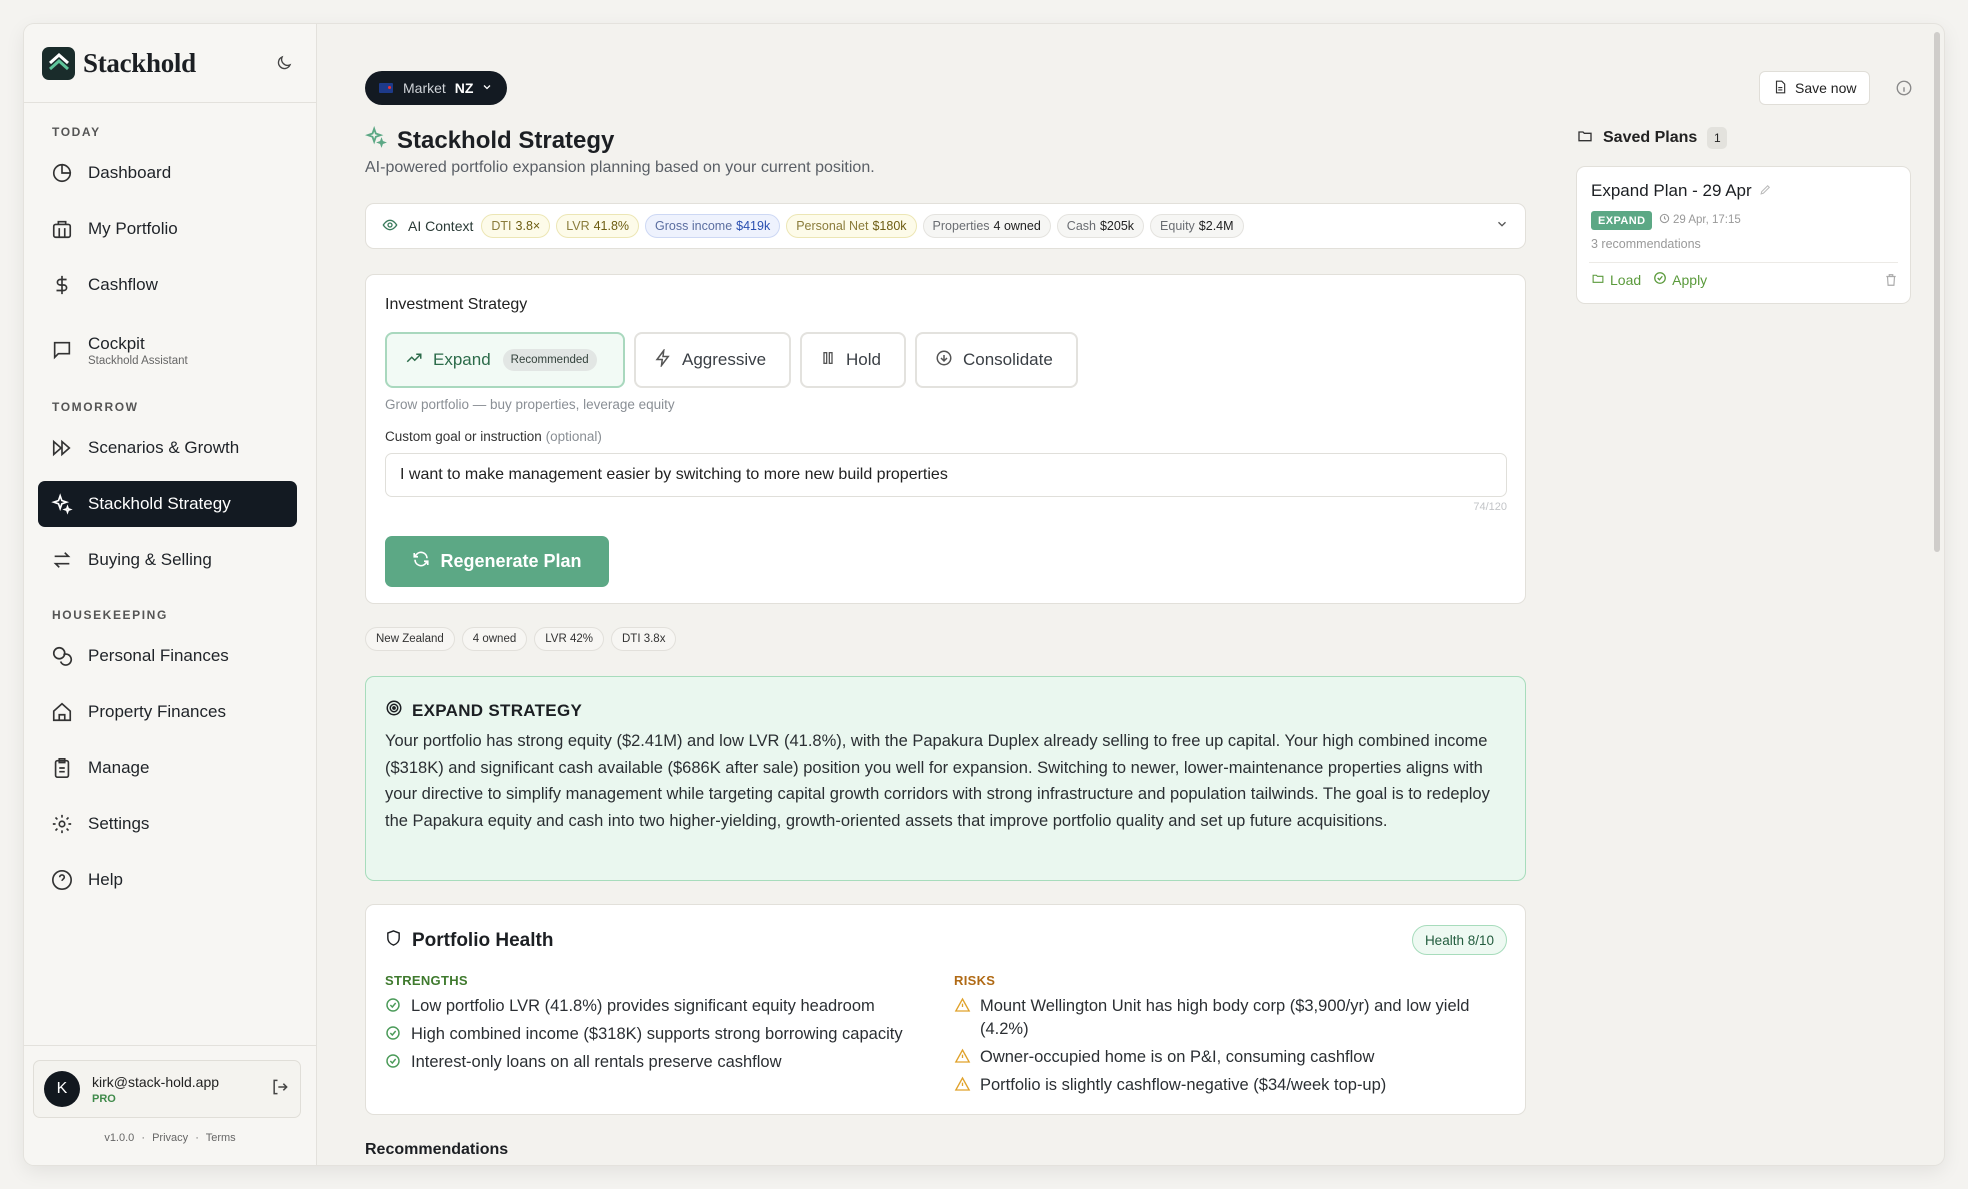  I want to click on saved-count-badge: 1, so click(1717, 138).